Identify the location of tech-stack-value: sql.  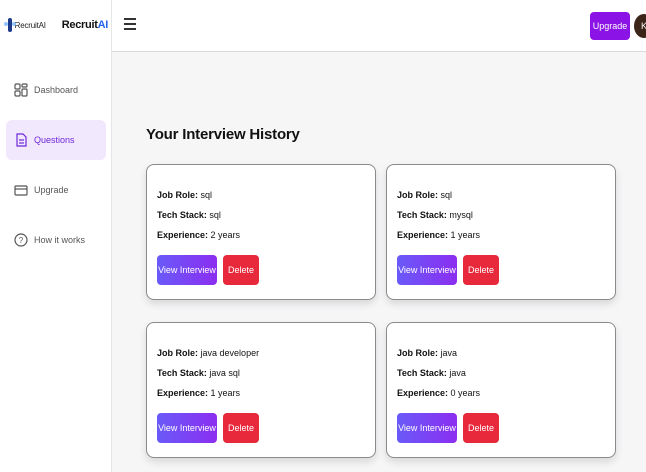
(215, 215).